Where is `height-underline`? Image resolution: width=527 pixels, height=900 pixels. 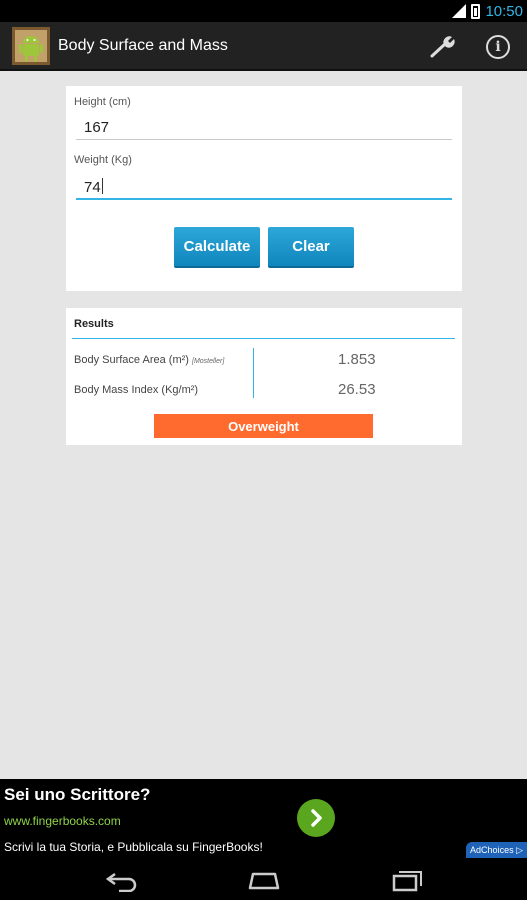 height-underline is located at coordinates (264, 139).